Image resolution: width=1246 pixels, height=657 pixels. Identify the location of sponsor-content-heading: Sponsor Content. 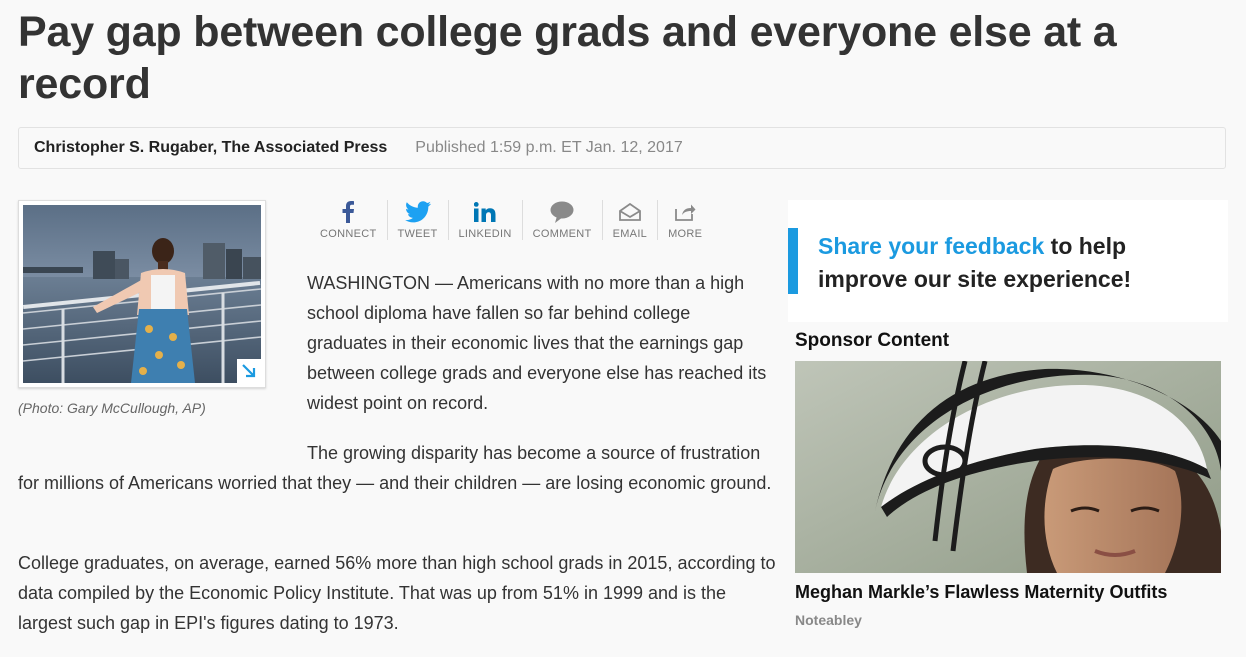
(872, 340).